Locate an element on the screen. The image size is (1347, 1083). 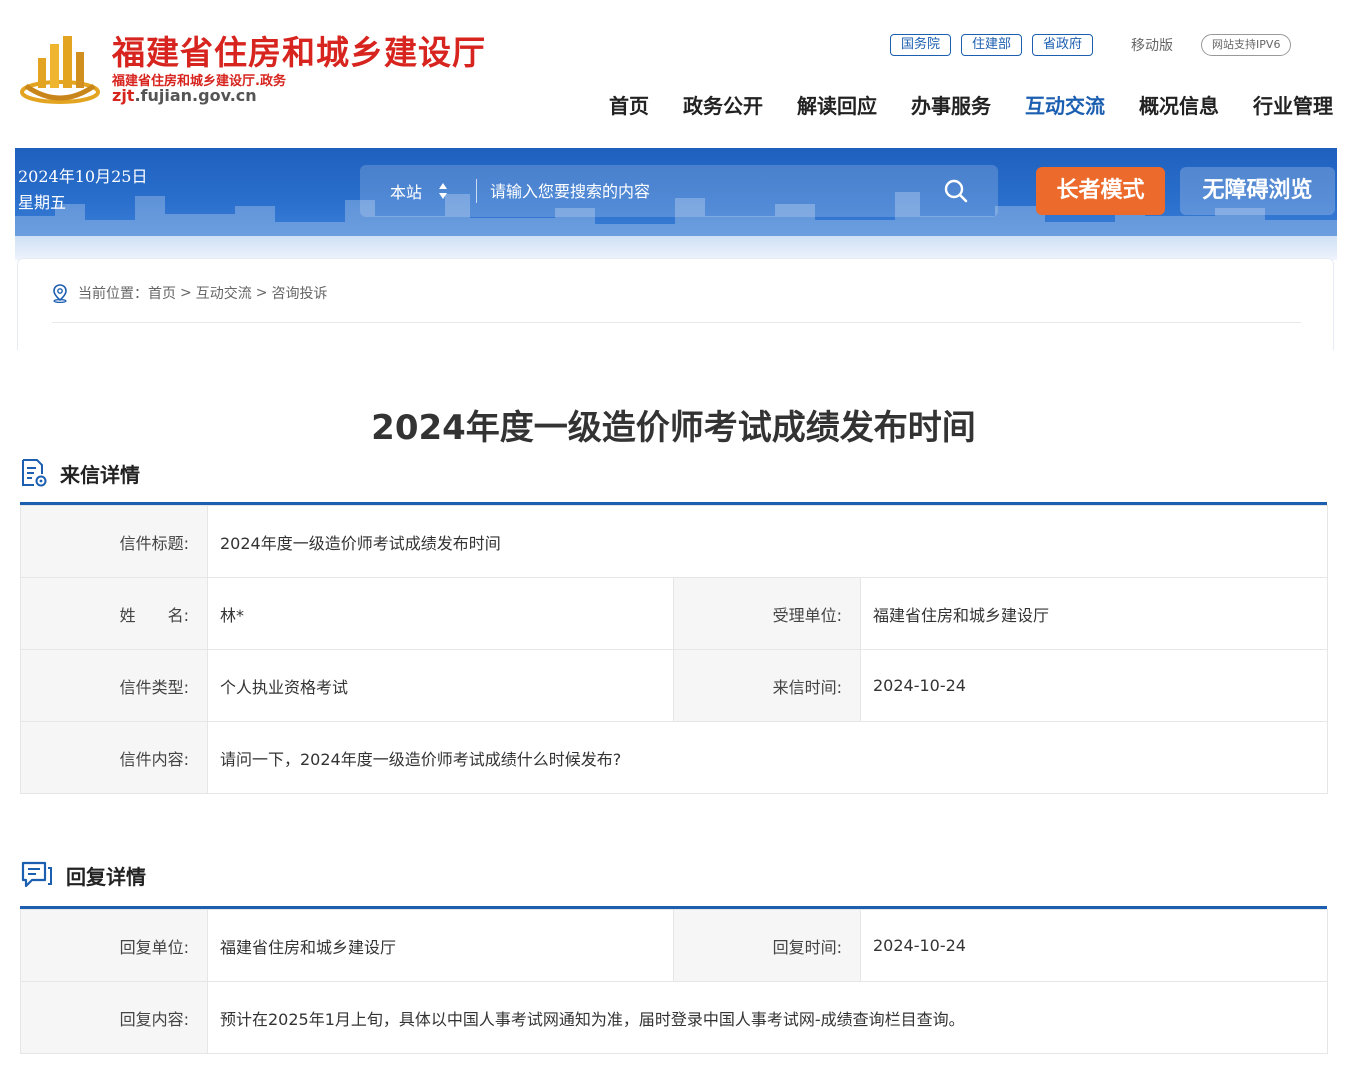
search-input is located at coordinates (708, 191).